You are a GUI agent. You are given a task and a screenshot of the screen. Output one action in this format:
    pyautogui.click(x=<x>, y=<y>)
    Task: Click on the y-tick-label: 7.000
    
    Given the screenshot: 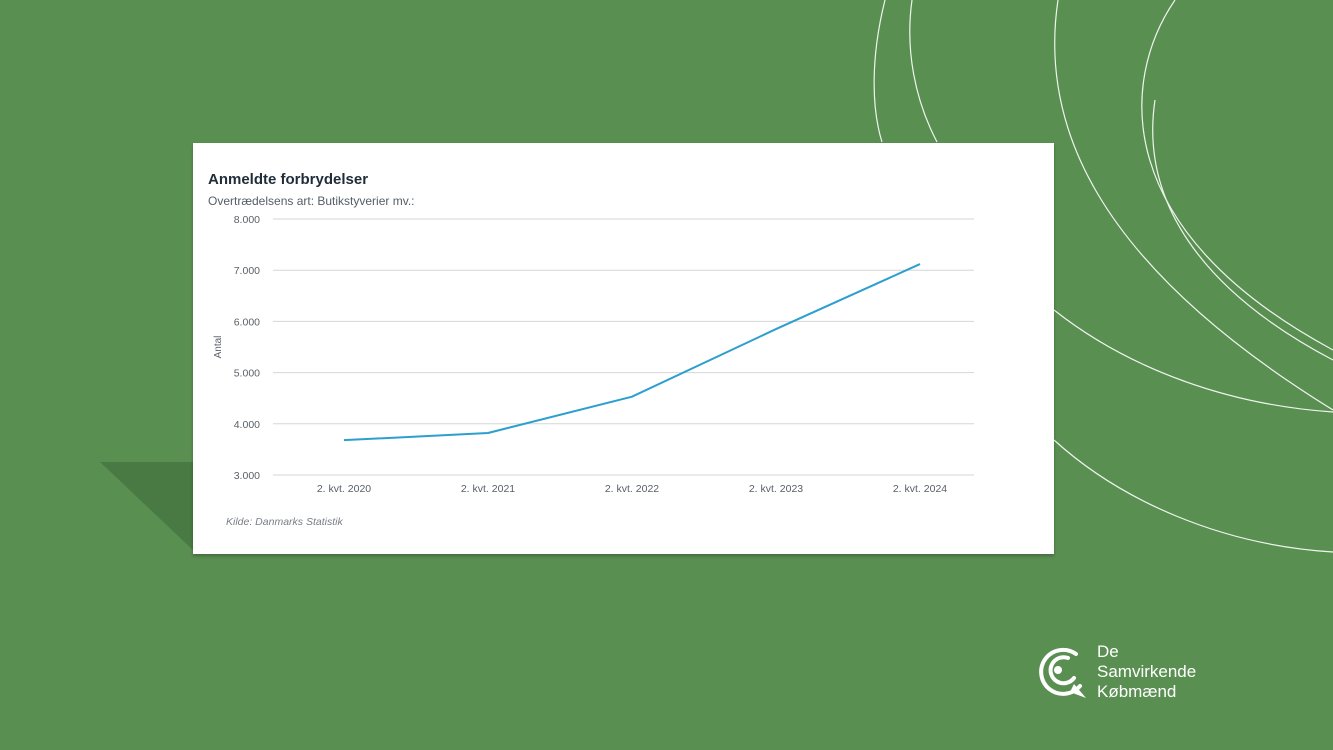 What is the action you would take?
    pyautogui.click(x=247, y=271)
    